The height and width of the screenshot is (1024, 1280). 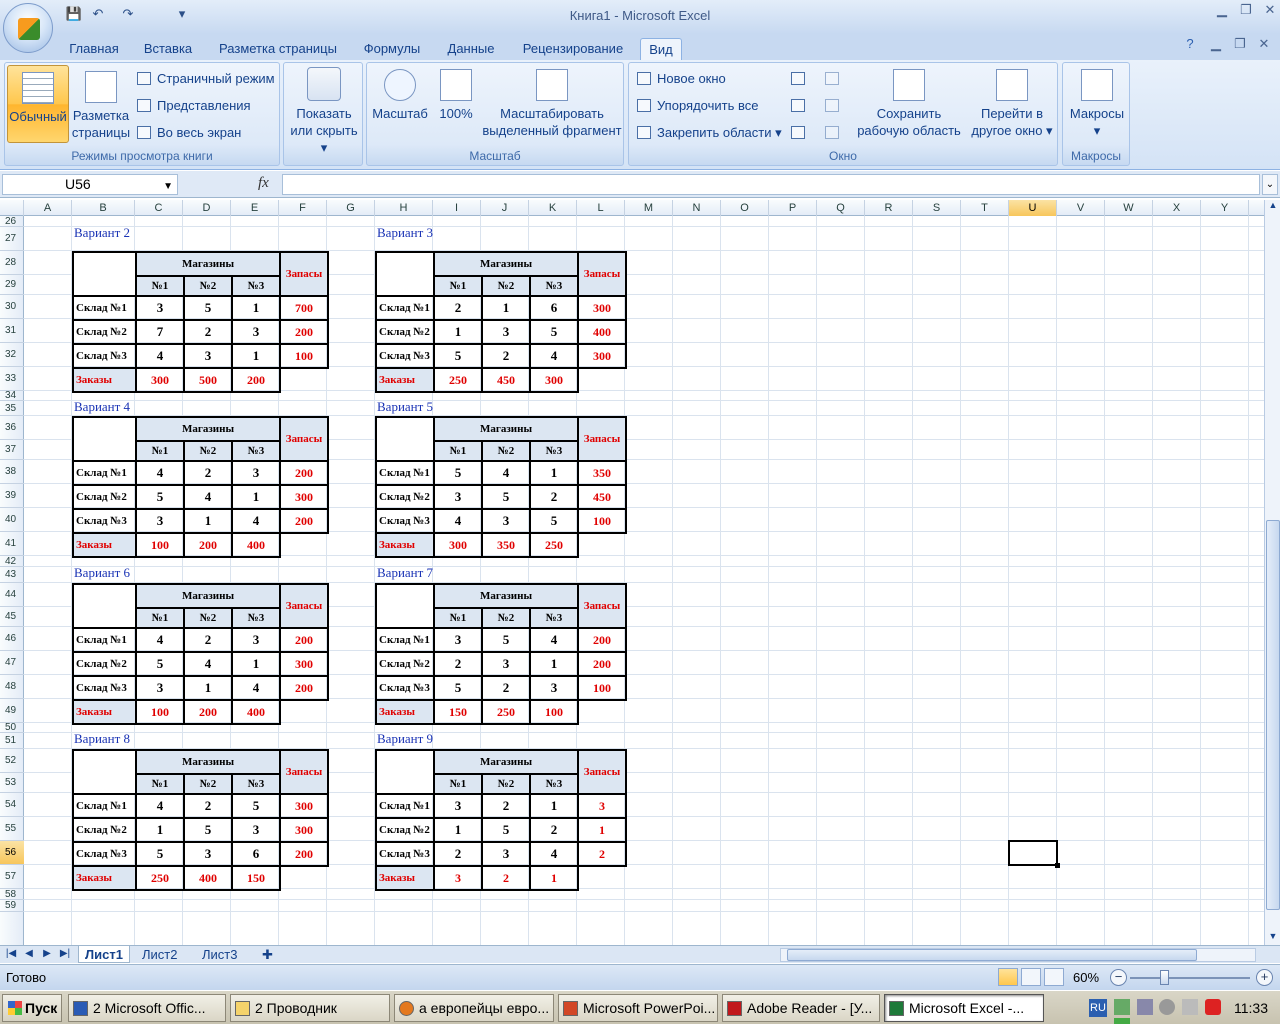 I want to click on column-header-l: L, so click(x=601, y=208).